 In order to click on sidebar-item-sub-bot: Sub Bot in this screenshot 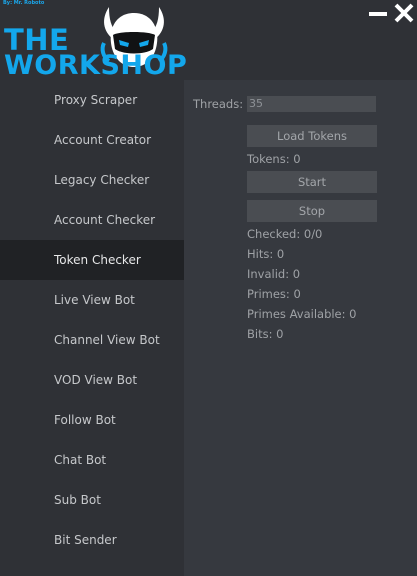, I will do `click(92, 500)`.